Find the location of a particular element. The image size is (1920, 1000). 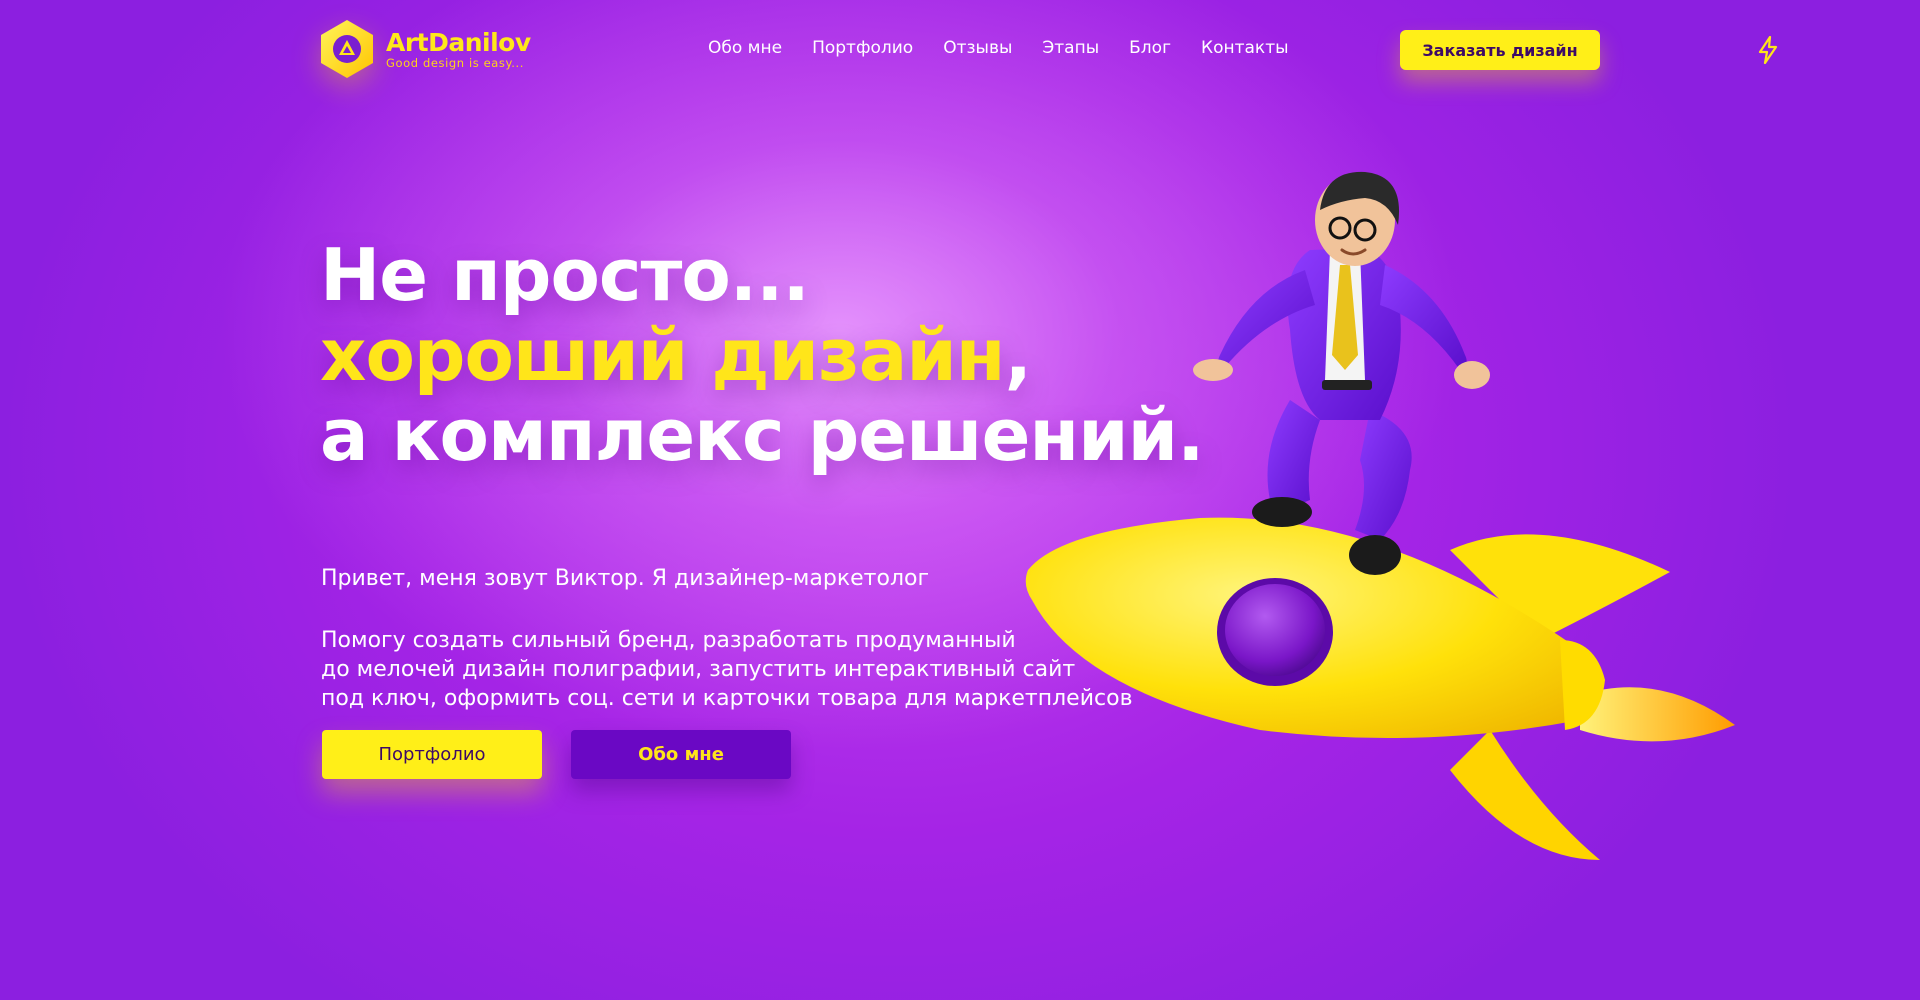

portfolio-button: Портфолио is located at coordinates (432, 754).